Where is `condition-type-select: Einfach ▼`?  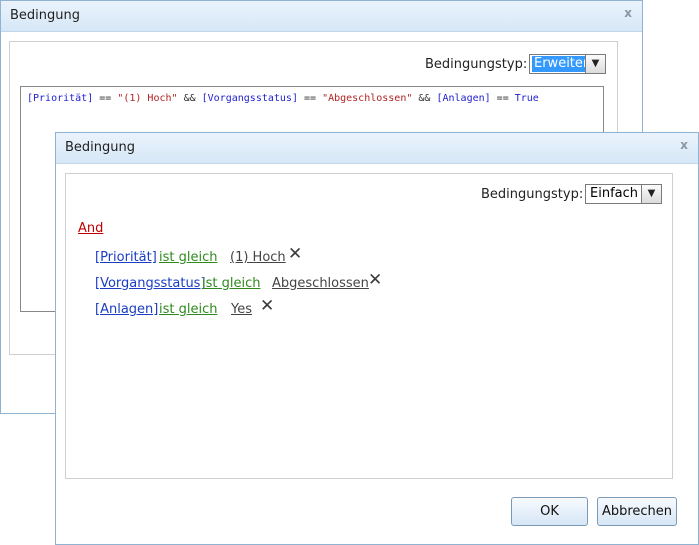 condition-type-select: Einfach ▼ is located at coordinates (623, 194).